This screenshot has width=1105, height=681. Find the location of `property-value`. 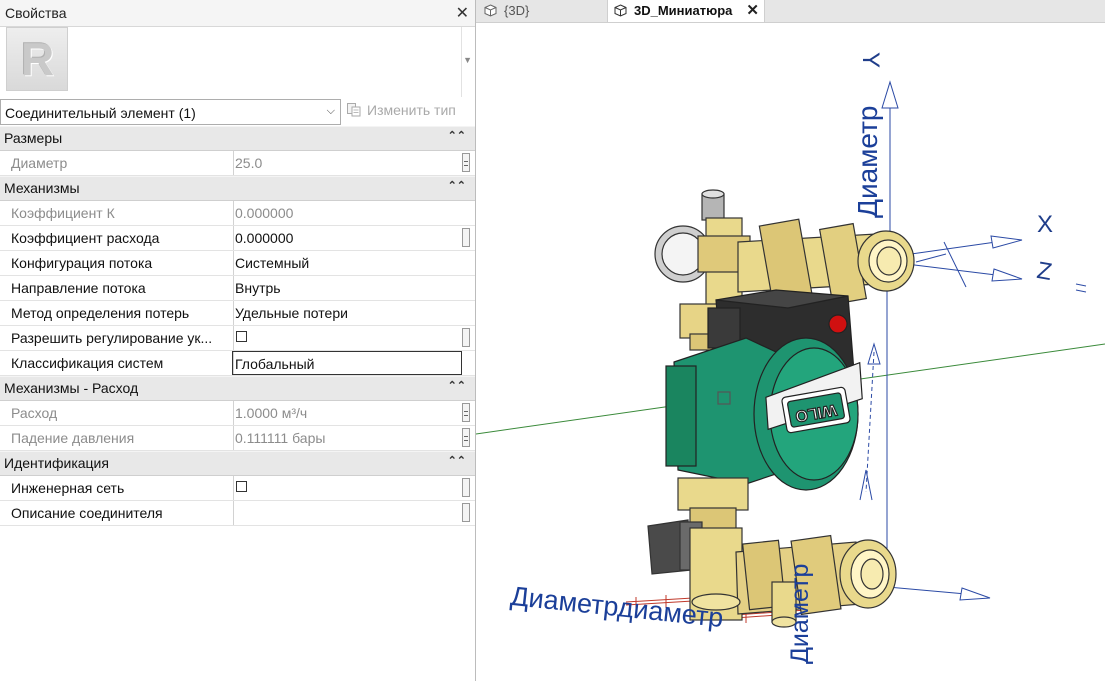

property-value is located at coordinates (347, 513).